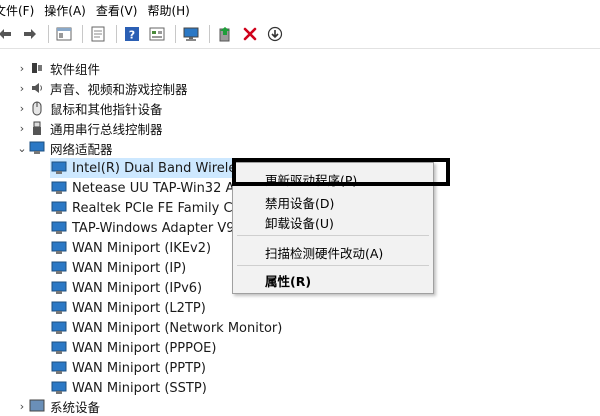 The height and width of the screenshot is (416, 600). I want to click on network-icon, so click(37, 148).